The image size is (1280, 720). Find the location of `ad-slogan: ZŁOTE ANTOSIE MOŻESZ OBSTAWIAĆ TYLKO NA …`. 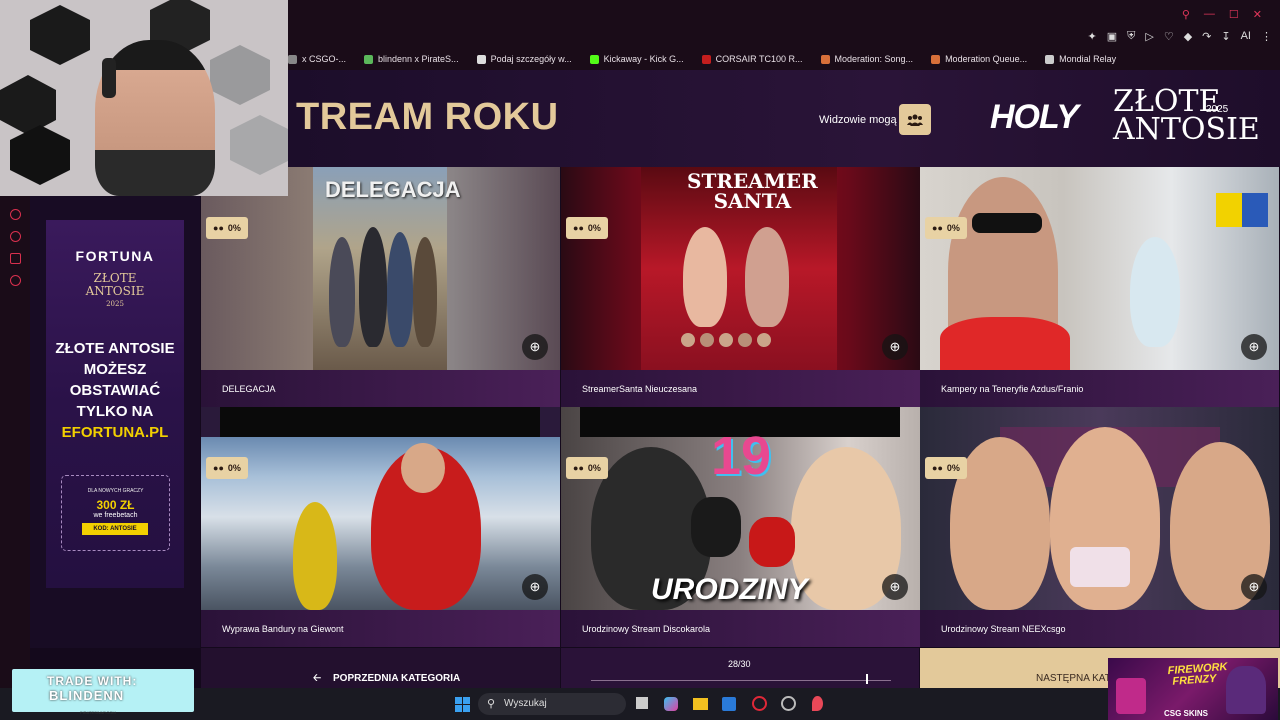

ad-slogan: ZŁOTE ANTOSIE MOŻESZ OBSTAWIAĆ TYLKO NA … is located at coordinates (115, 390).